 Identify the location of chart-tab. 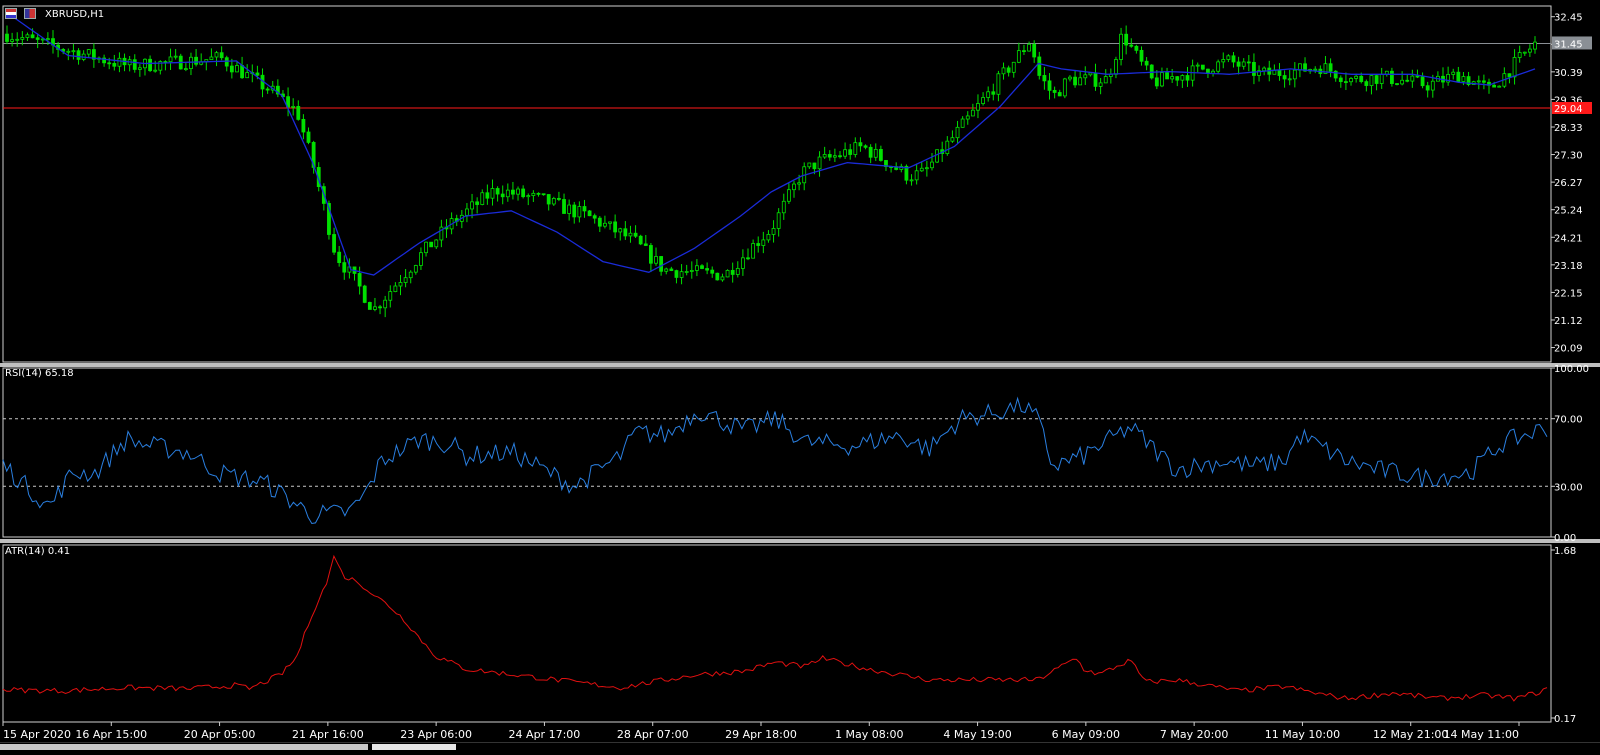
(184, 747).